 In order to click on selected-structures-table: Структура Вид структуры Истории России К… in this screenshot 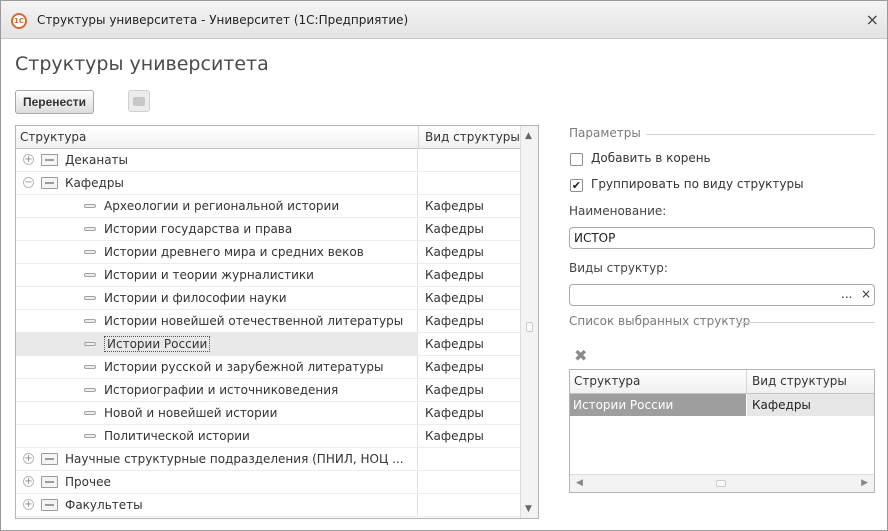, I will do `click(722, 431)`.